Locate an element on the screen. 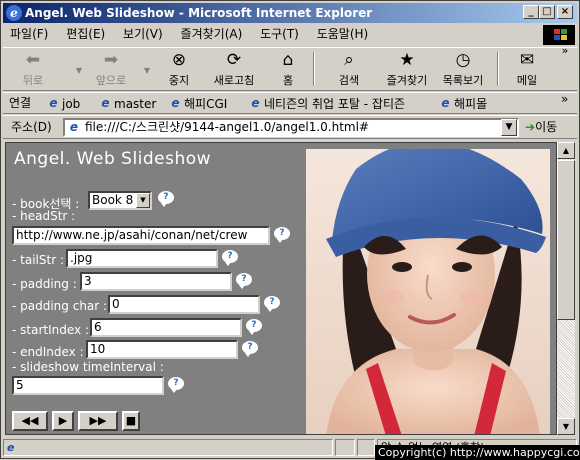 This screenshot has height=460, width=580. paddingchar-label: - padding char : is located at coordinates (60, 306).